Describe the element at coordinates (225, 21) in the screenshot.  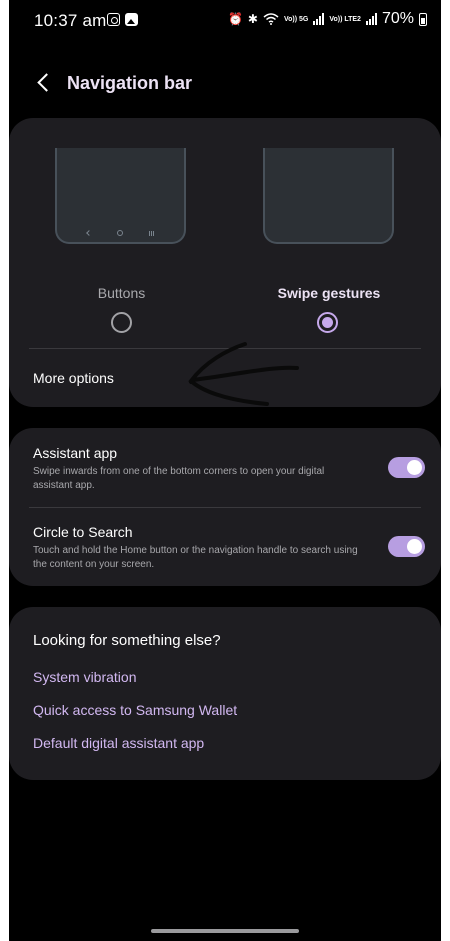
I see `status-bar: 10:37 am ⏰ ✱ Vo)) 5G Vo)) LTE2 70%` at that location.